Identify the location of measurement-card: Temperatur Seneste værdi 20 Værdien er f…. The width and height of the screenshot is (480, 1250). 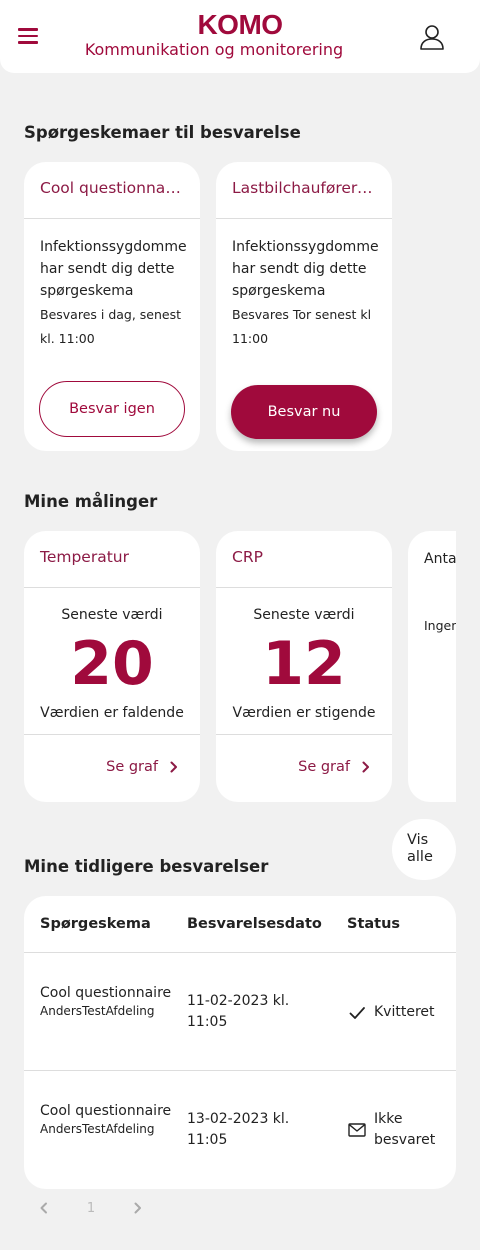
(112, 666).